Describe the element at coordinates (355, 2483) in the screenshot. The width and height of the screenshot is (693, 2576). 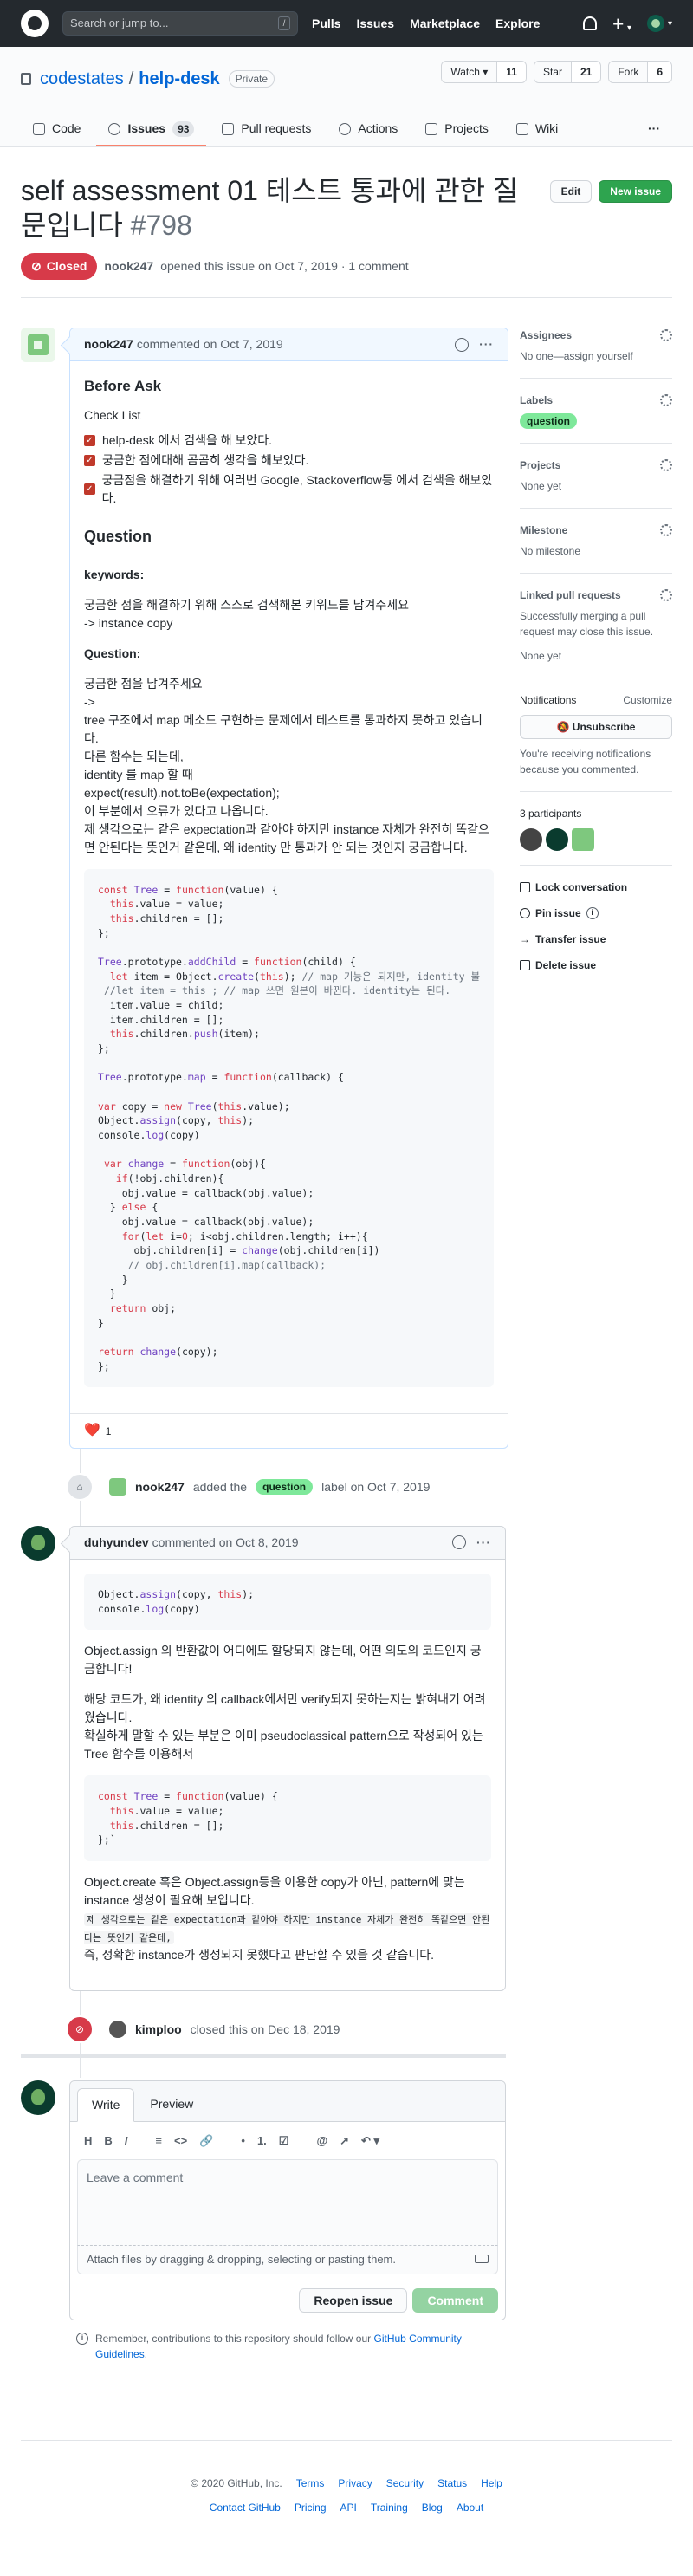
I see `footer-link-privacy: Privacy` at that location.